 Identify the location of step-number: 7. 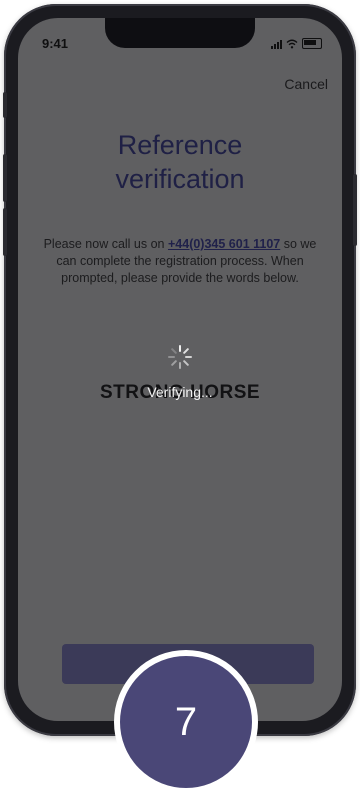
(186, 721).